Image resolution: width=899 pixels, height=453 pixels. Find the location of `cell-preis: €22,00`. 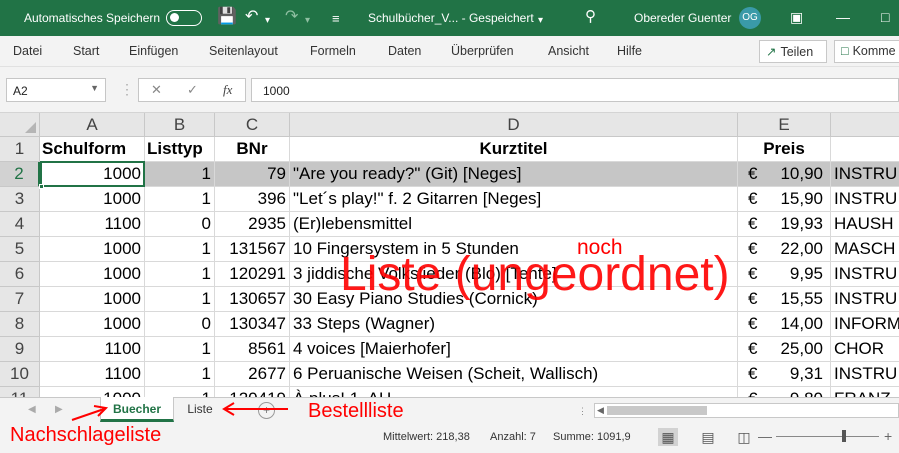

cell-preis: €22,00 is located at coordinates (784, 249).